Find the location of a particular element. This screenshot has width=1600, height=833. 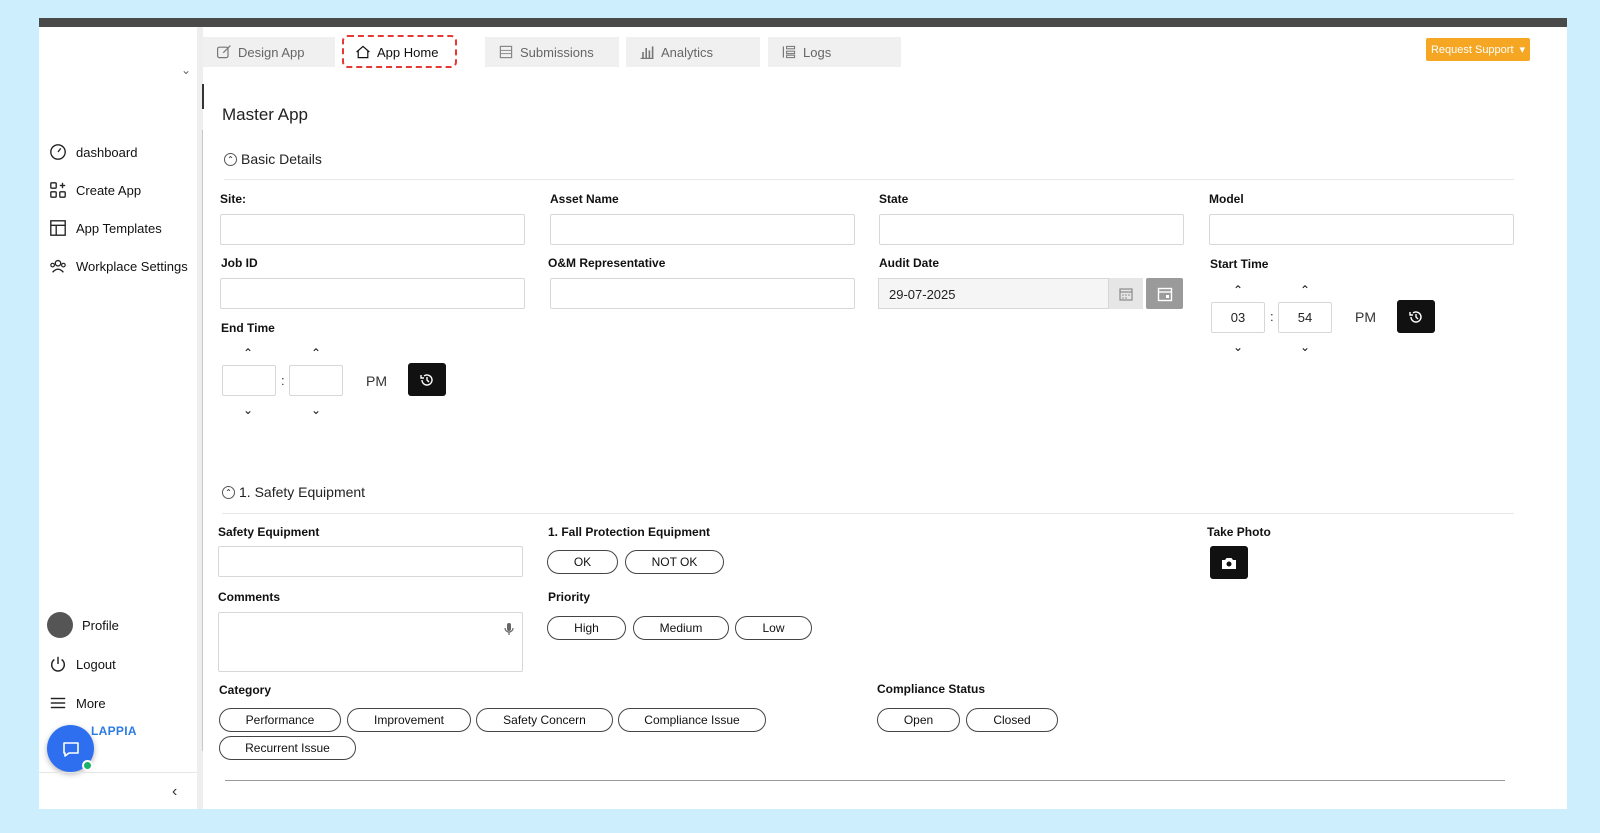

start-minute-up-icon: ⌃ is located at coordinates (1305, 290).